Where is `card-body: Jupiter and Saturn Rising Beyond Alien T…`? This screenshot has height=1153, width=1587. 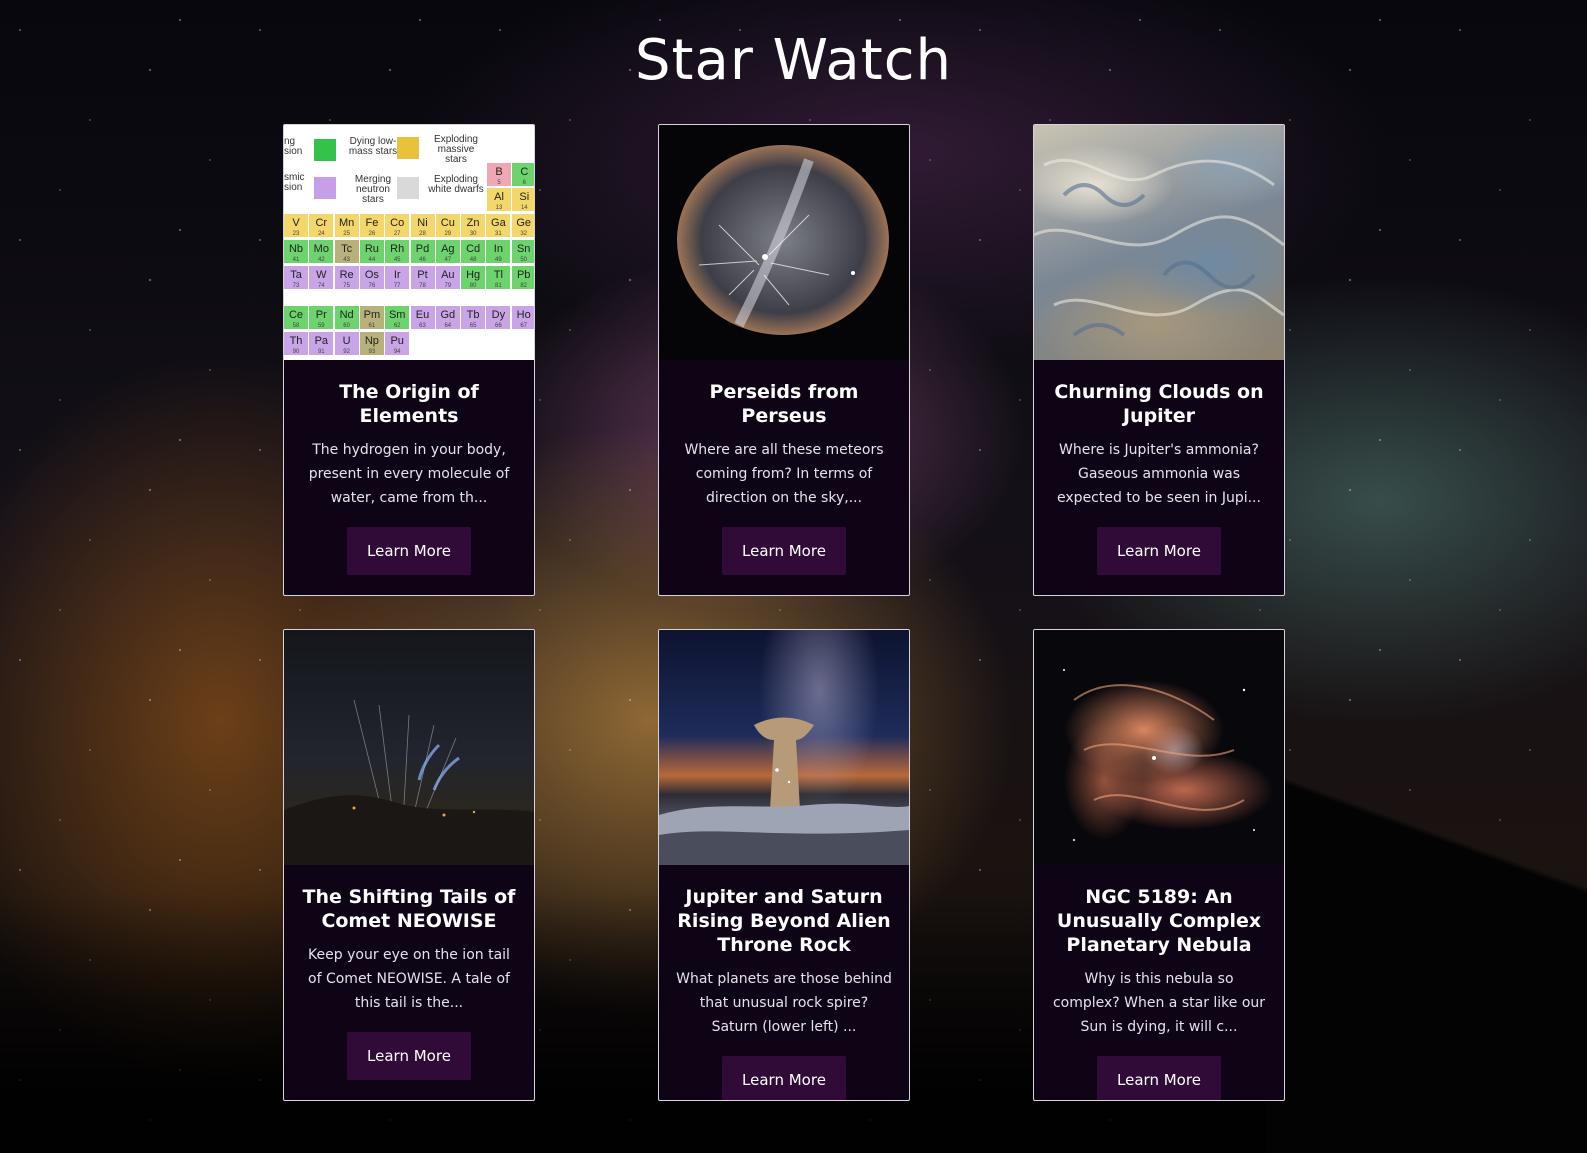 card-body: Jupiter and Saturn Rising Beyond Alien T… is located at coordinates (784, 982).